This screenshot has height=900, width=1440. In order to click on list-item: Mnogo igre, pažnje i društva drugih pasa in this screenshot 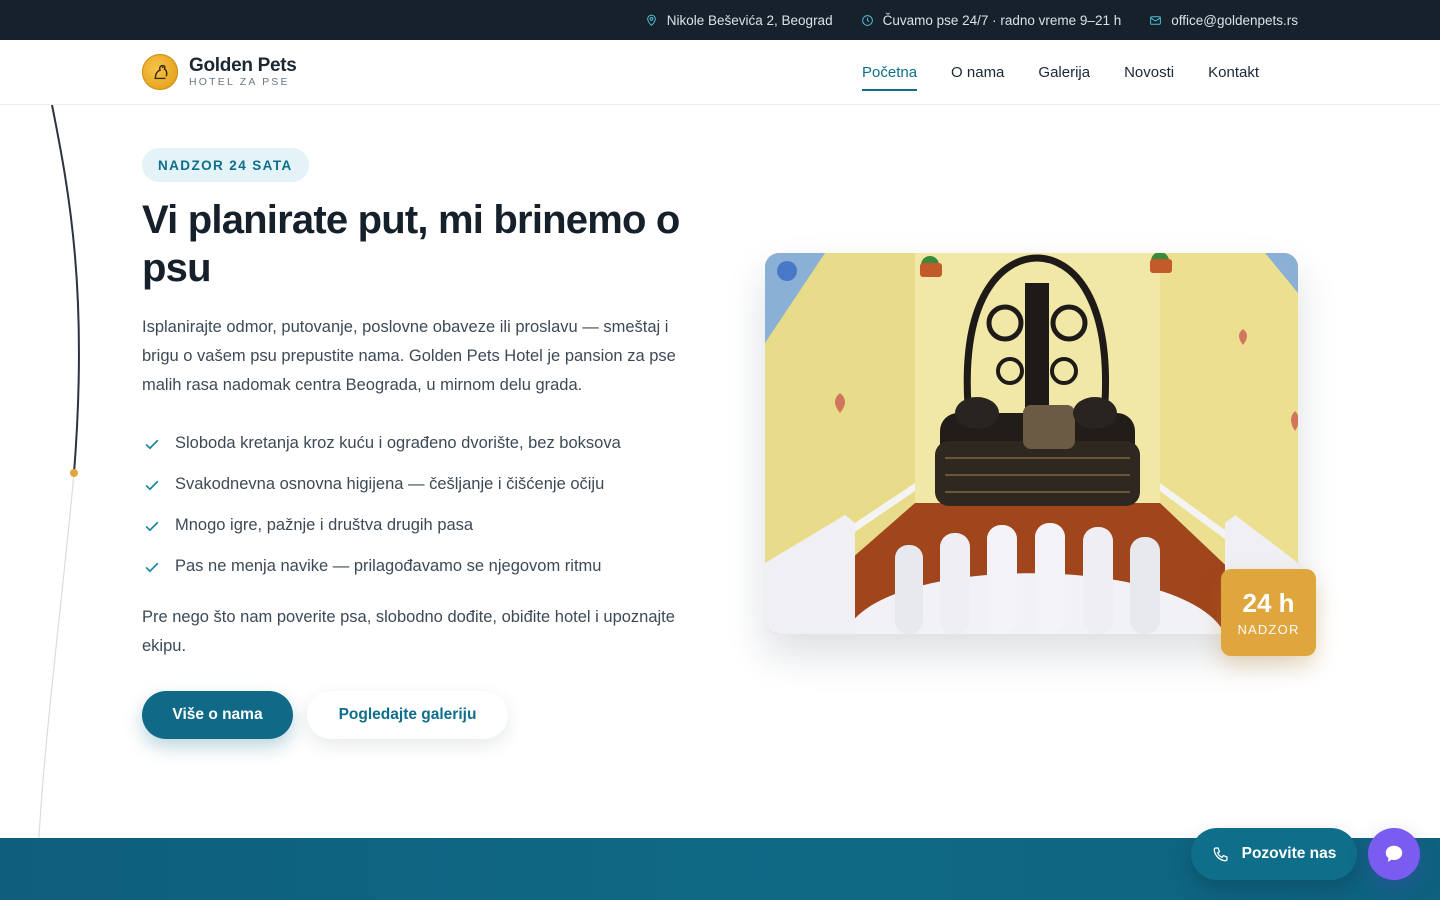, I will do `click(381, 525)`.